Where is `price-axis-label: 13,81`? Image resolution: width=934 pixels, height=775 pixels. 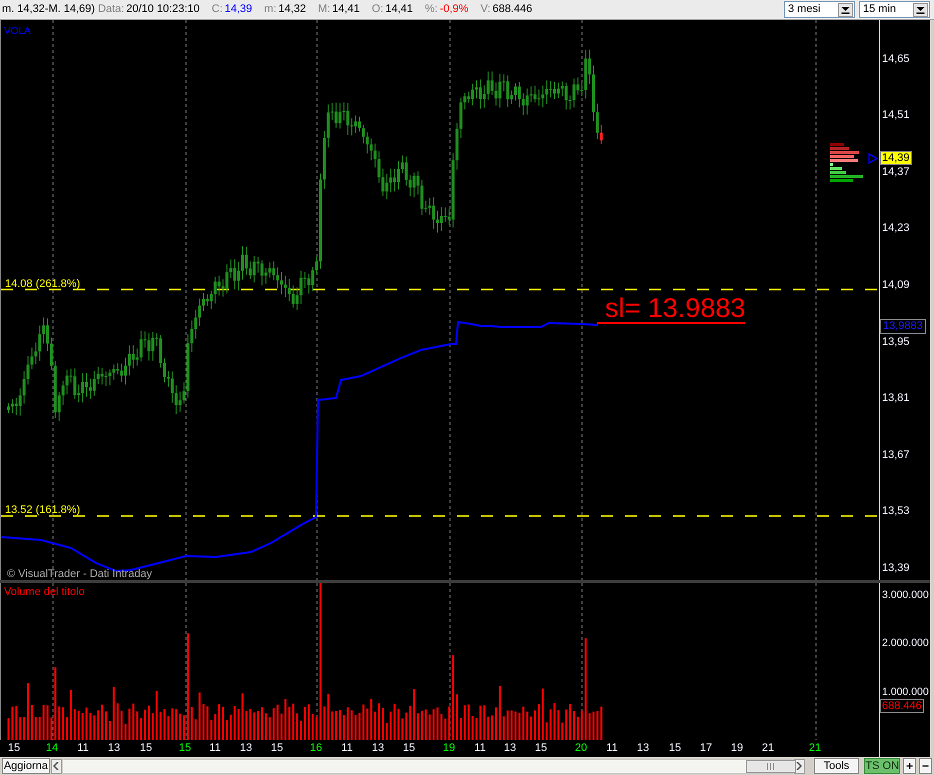
price-axis-label: 13,81 is located at coordinates (896, 399).